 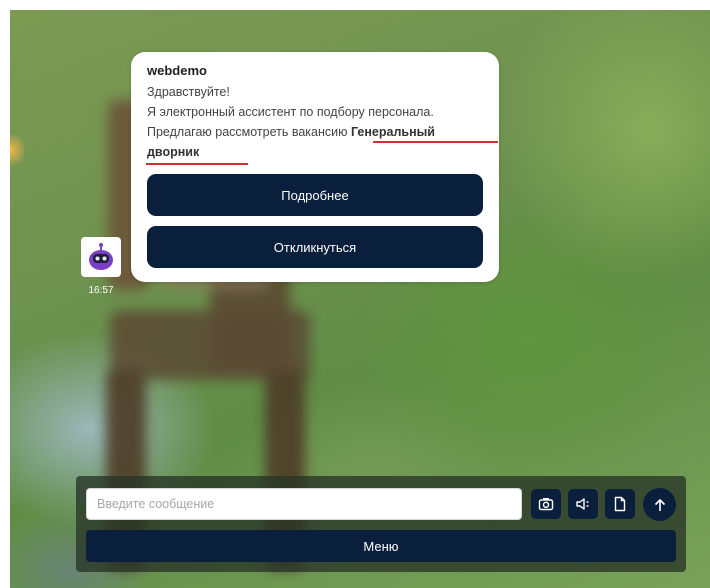 What do you see at coordinates (17, 150) in the screenshot?
I see `background-glow` at bounding box center [17, 150].